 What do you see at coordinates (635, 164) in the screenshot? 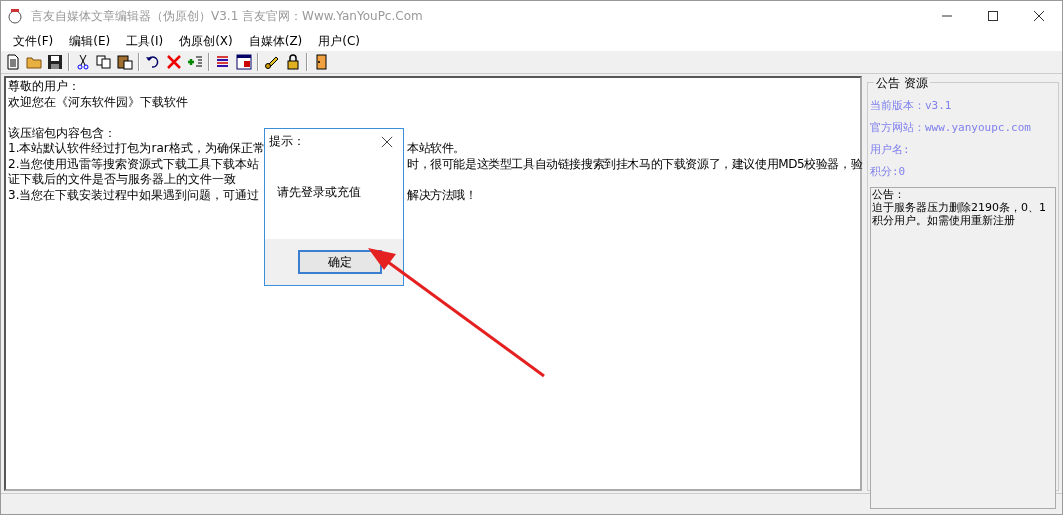
I see `text-line: 时，很可能是这类型工具自动链接搜索到挂木马的下载资源了，建议使用MD5校验器，验` at bounding box center [635, 164].